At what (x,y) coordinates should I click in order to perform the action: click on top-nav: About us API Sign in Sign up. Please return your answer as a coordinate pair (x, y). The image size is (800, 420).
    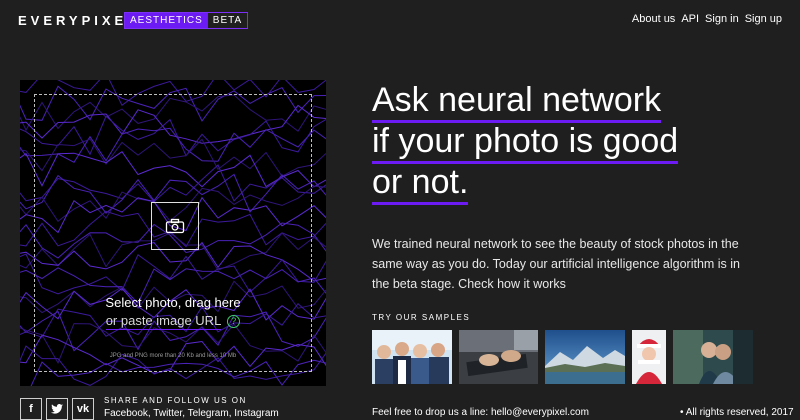
    Looking at the image, I should click on (707, 19).